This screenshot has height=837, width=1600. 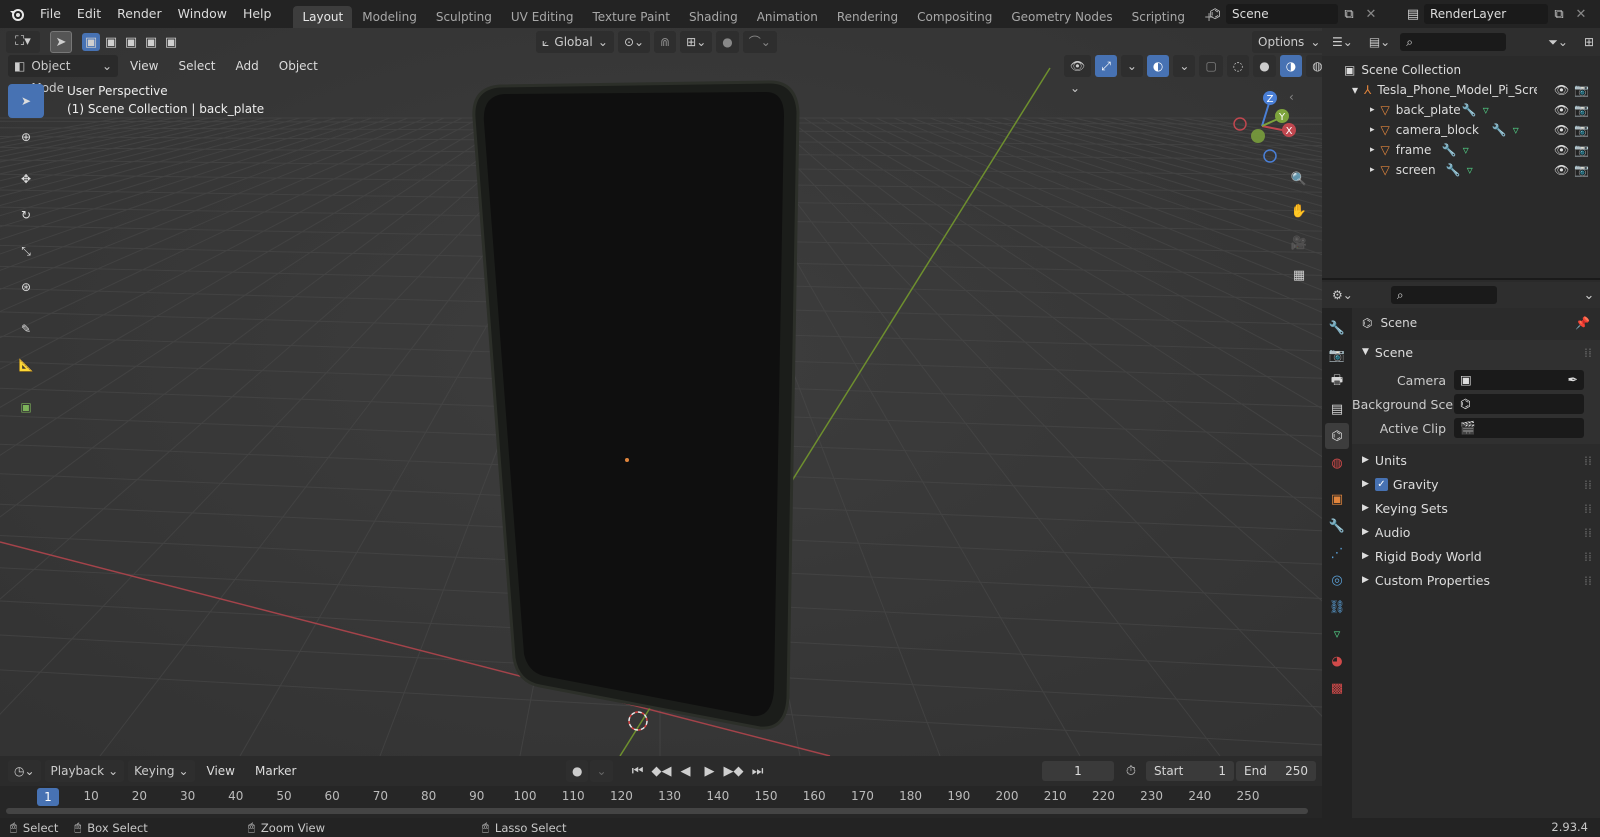 I want to click on delete-view-layer-icon: ✕, so click(x=1581, y=14).